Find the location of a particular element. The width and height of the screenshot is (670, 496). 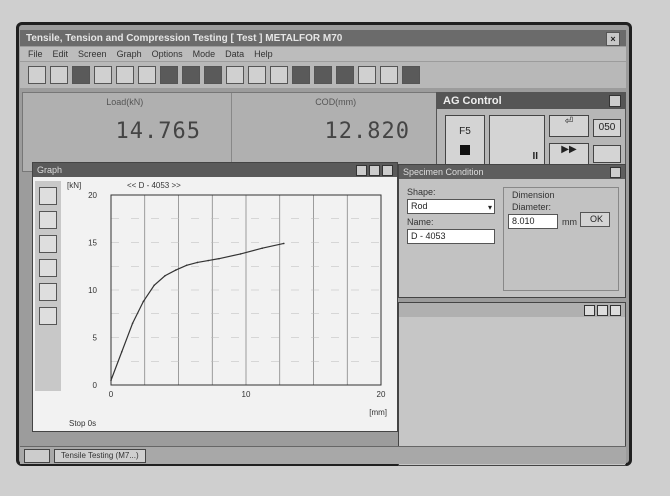

menu-file: File is located at coordinates (35, 54).